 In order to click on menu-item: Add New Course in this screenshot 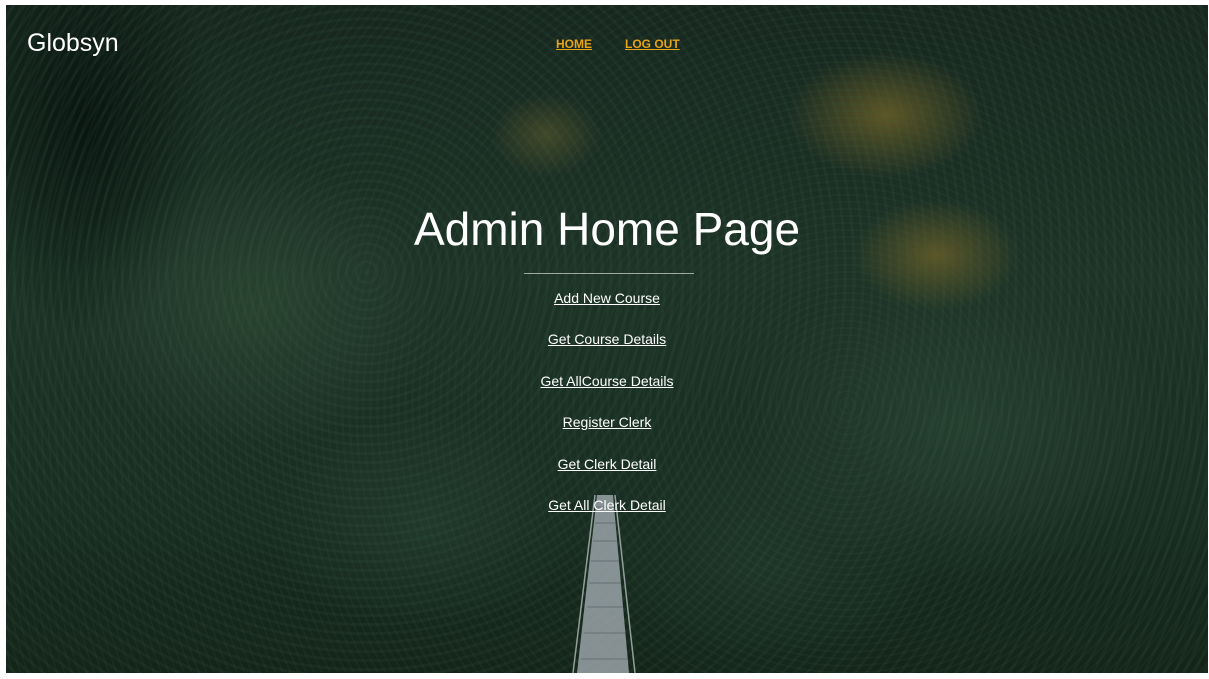, I will do `click(607, 298)`.